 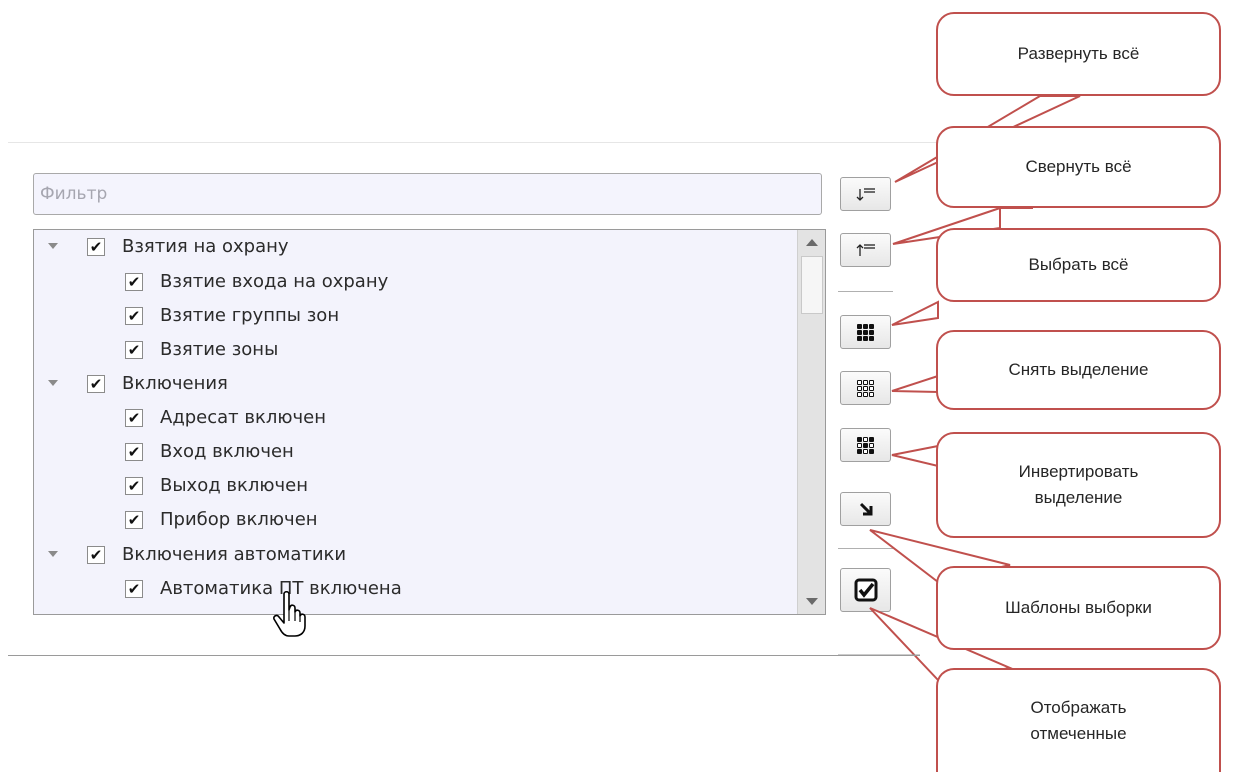 What do you see at coordinates (1078, 497) in the screenshot?
I see `callout-text: выделение` at bounding box center [1078, 497].